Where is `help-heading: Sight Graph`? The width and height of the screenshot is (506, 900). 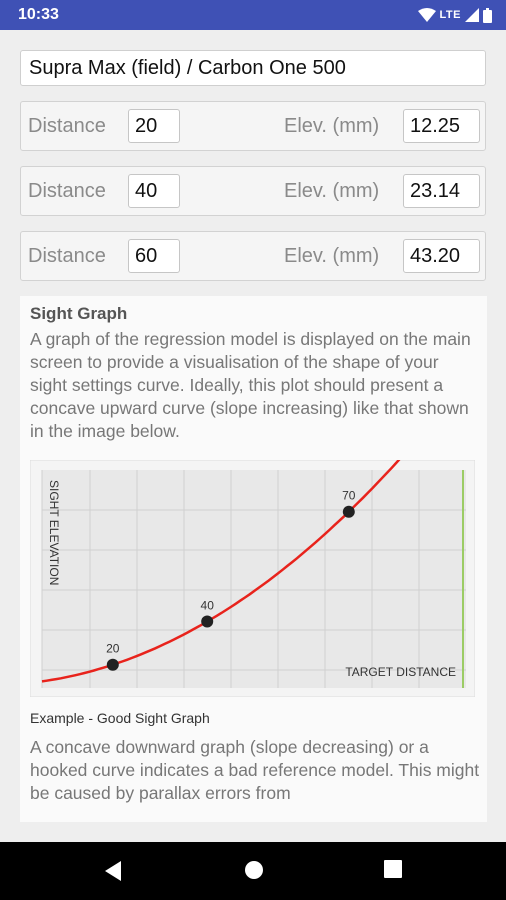
help-heading: Sight Graph is located at coordinates (79, 313).